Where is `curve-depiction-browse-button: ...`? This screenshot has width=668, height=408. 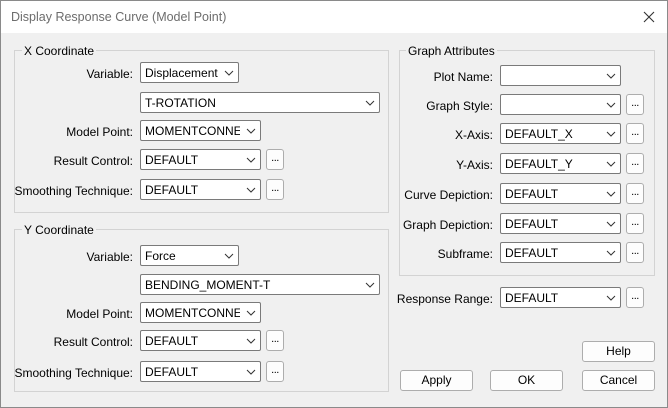 curve-depiction-browse-button: ... is located at coordinates (635, 193).